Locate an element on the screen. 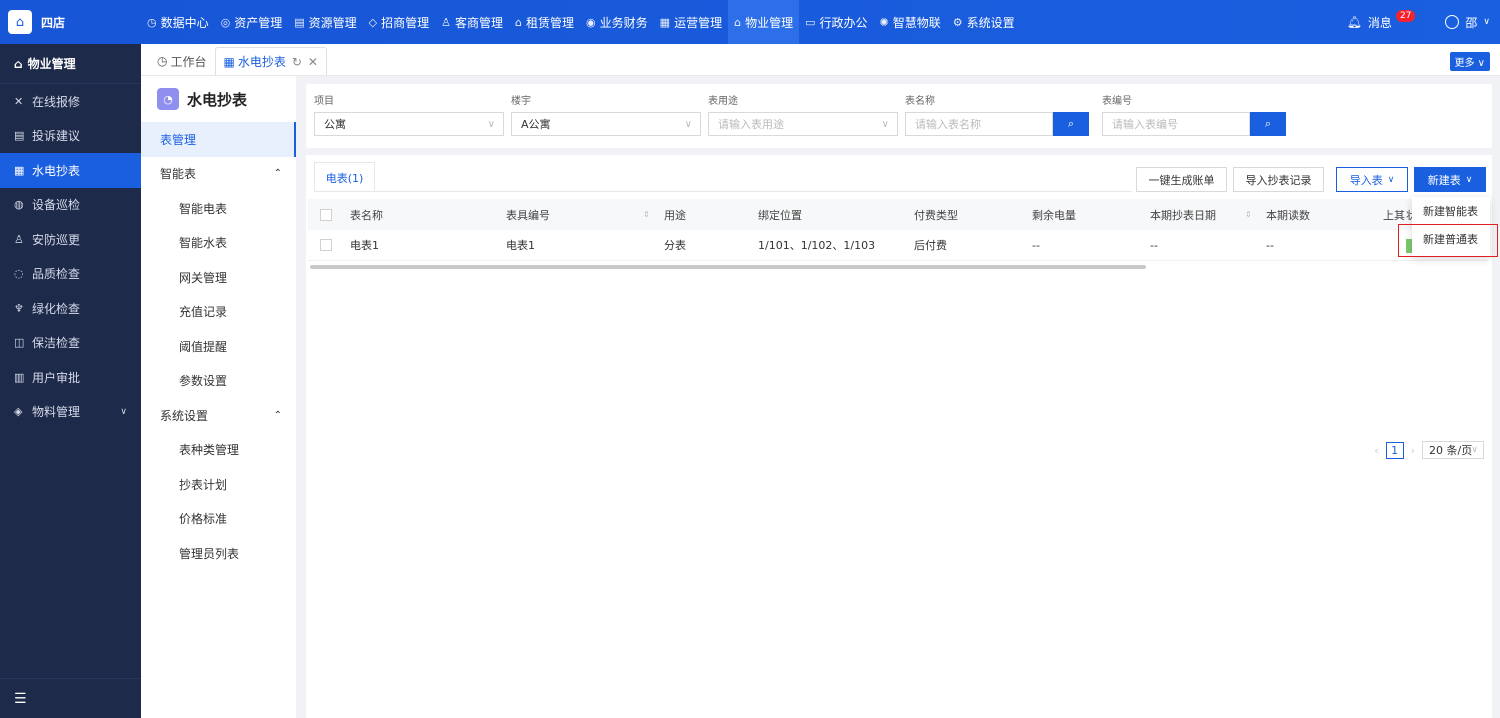 The height and width of the screenshot is (718, 1500). subnav-smart-electric: 智能电表 is located at coordinates (218, 208).